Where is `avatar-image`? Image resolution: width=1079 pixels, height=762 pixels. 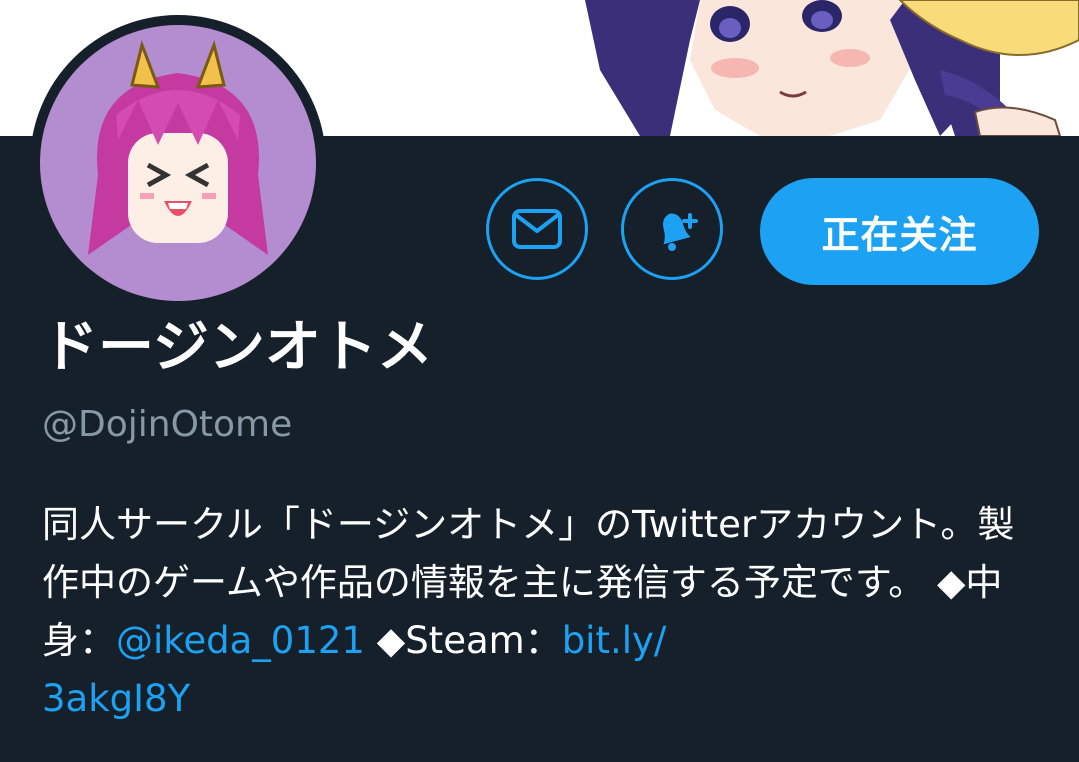
avatar-image is located at coordinates (178, 163).